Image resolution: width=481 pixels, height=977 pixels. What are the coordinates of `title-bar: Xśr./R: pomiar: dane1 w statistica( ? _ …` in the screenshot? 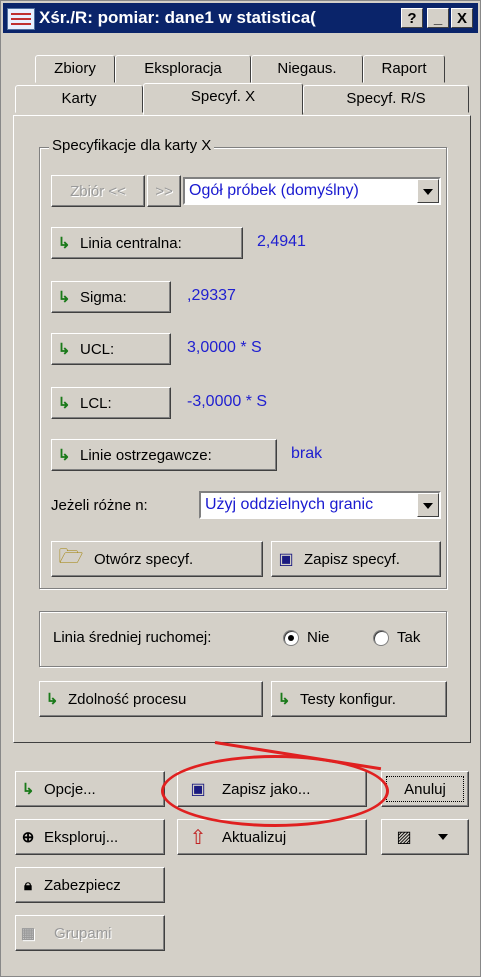 It's located at (240, 18).